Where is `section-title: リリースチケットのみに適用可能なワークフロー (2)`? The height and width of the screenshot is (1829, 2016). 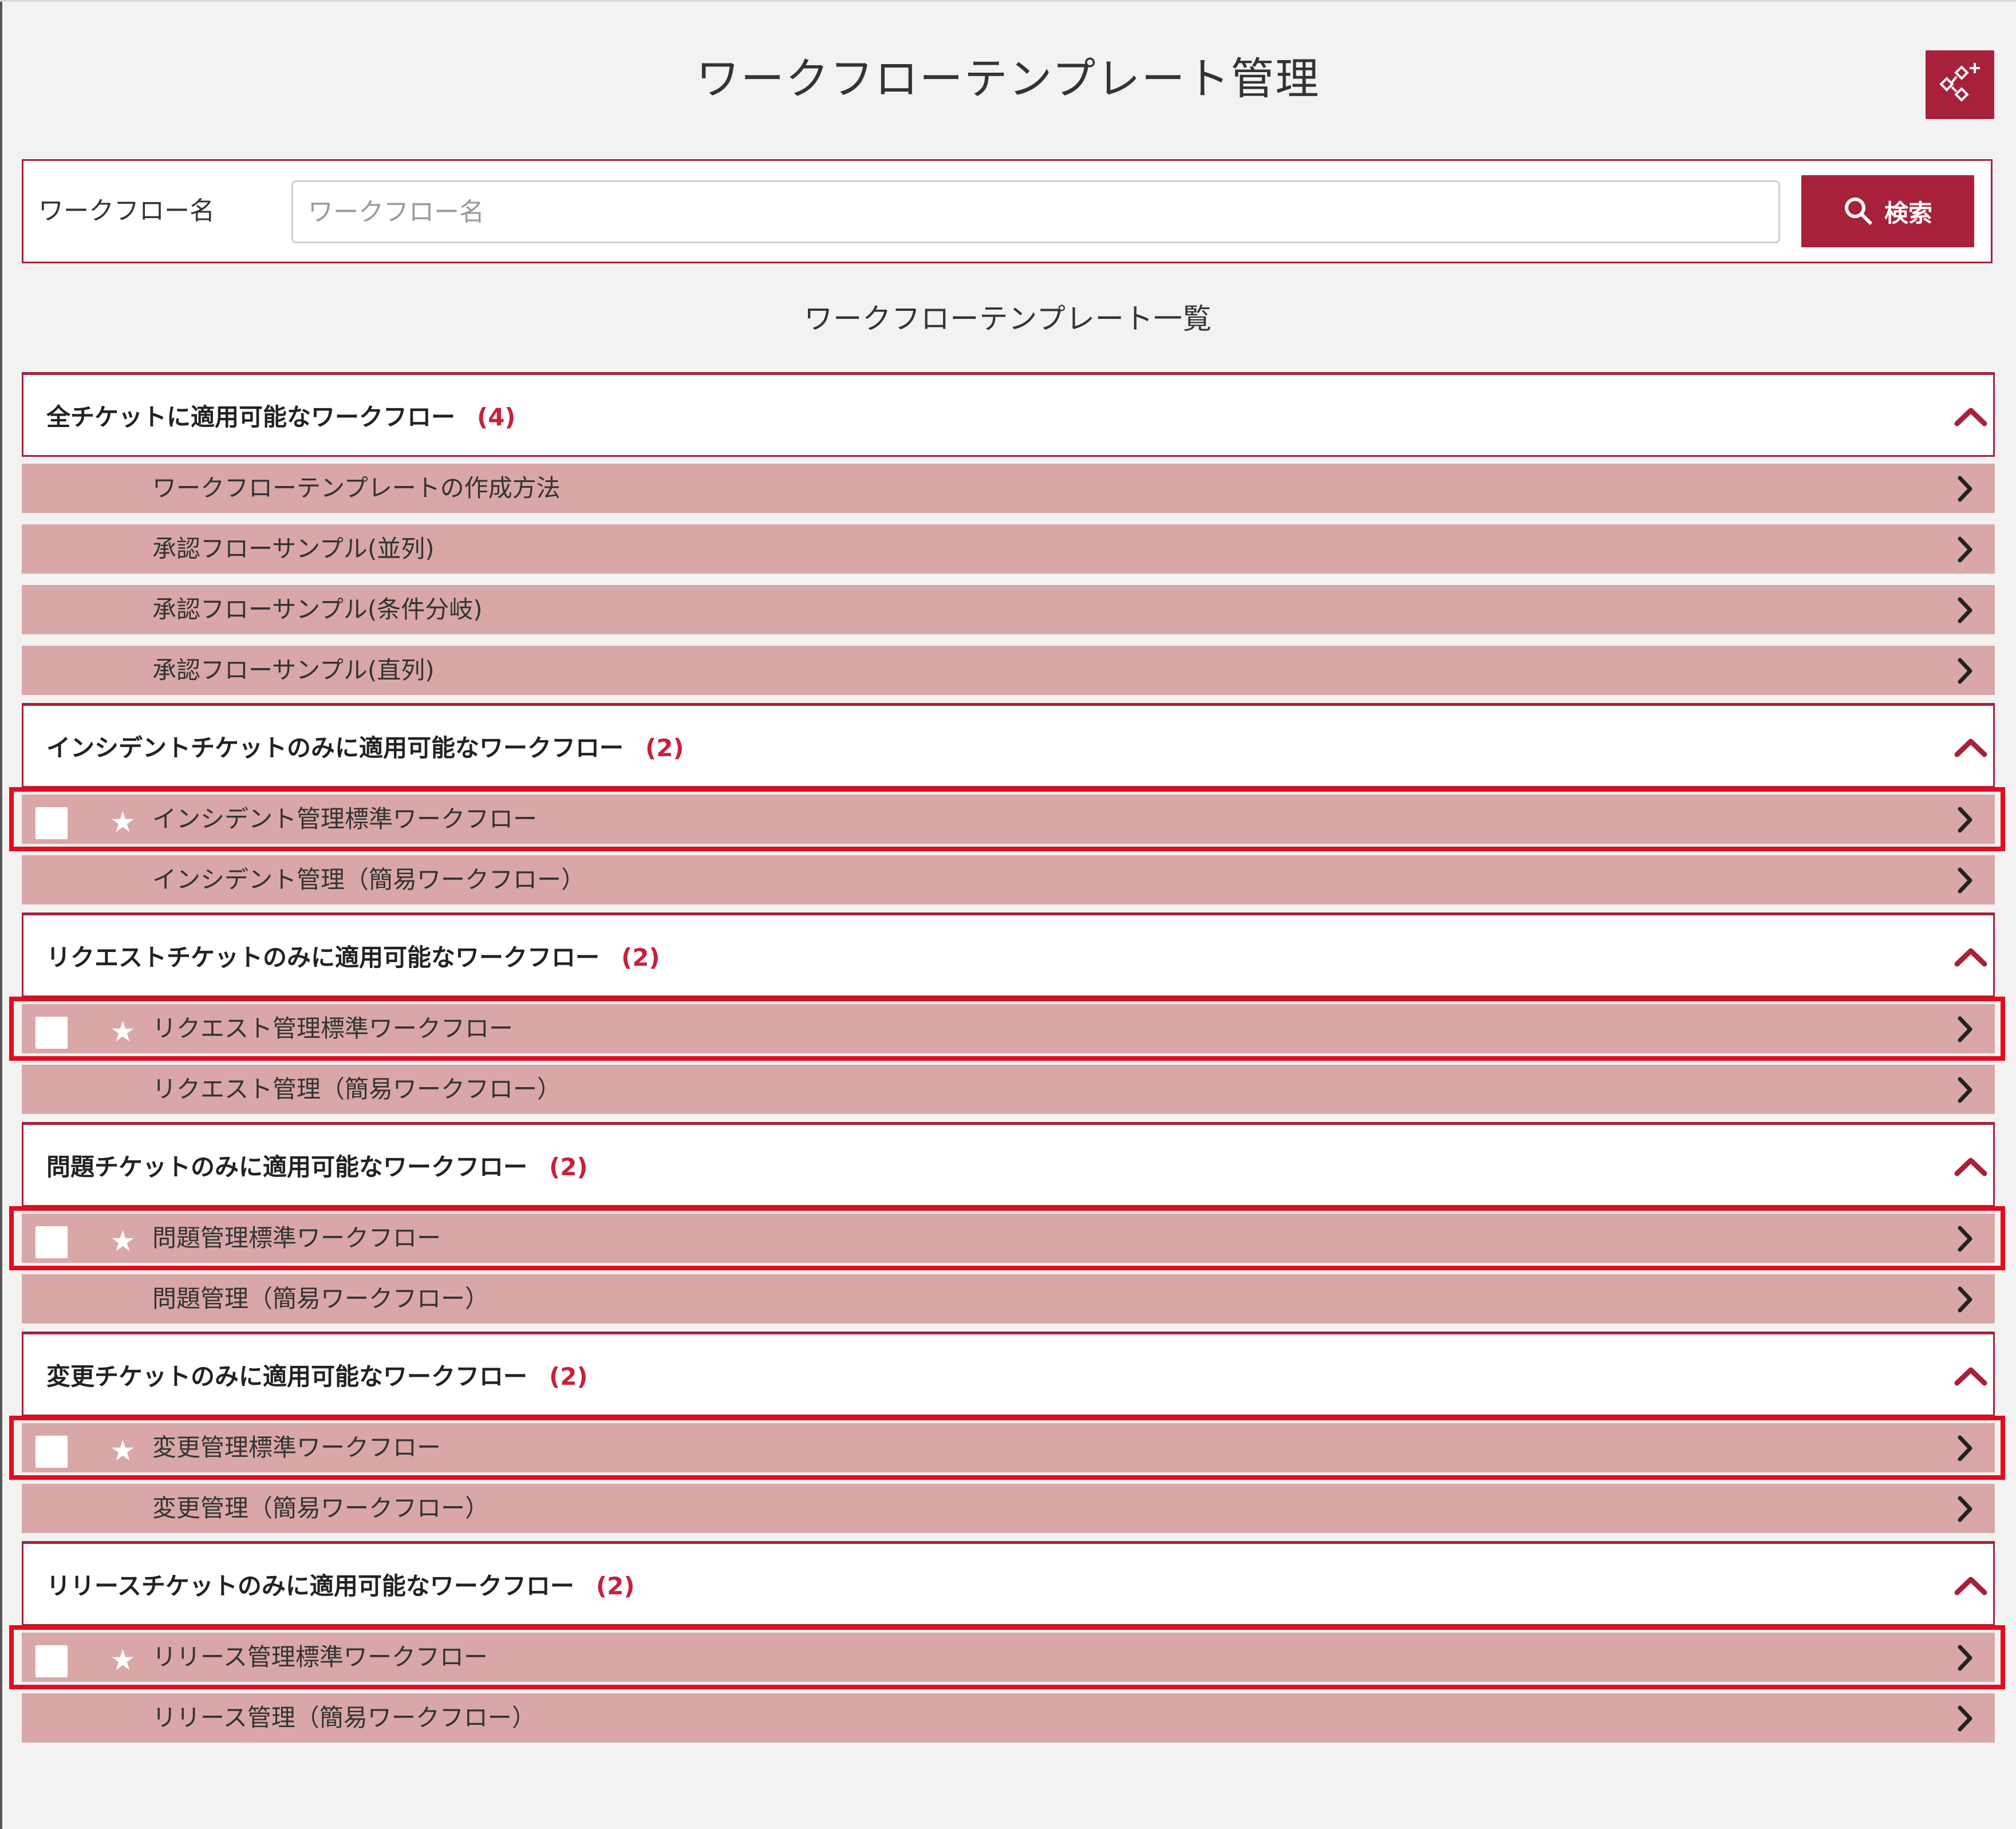
section-title: リリースチケットのみに適用可能なワークフロー (2) is located at coordinates (340, 1586).